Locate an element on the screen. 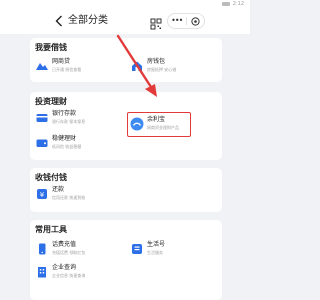  bank-card-icon is located at coordinates (42, 118).